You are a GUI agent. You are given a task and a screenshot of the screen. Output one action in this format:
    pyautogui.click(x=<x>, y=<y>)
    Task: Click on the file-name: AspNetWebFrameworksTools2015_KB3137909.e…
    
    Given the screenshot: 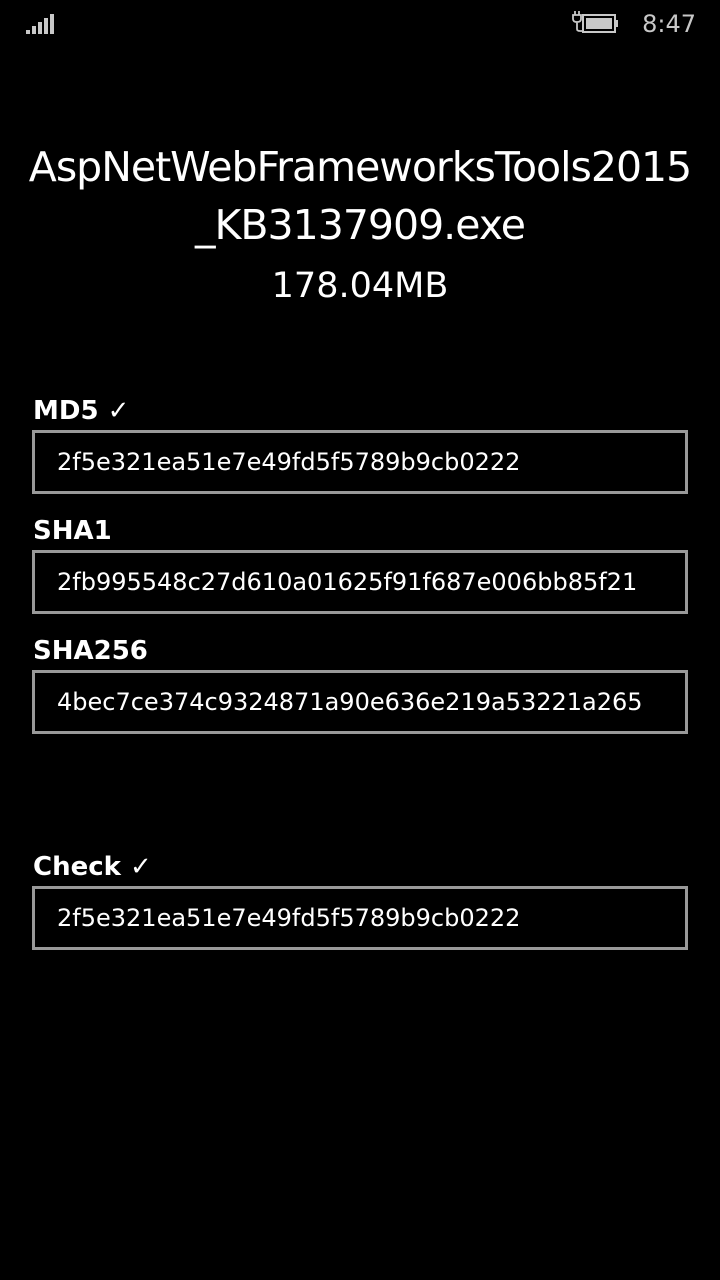 What is the action you would take?
    pyautogui.click(x=360, y=196)
    